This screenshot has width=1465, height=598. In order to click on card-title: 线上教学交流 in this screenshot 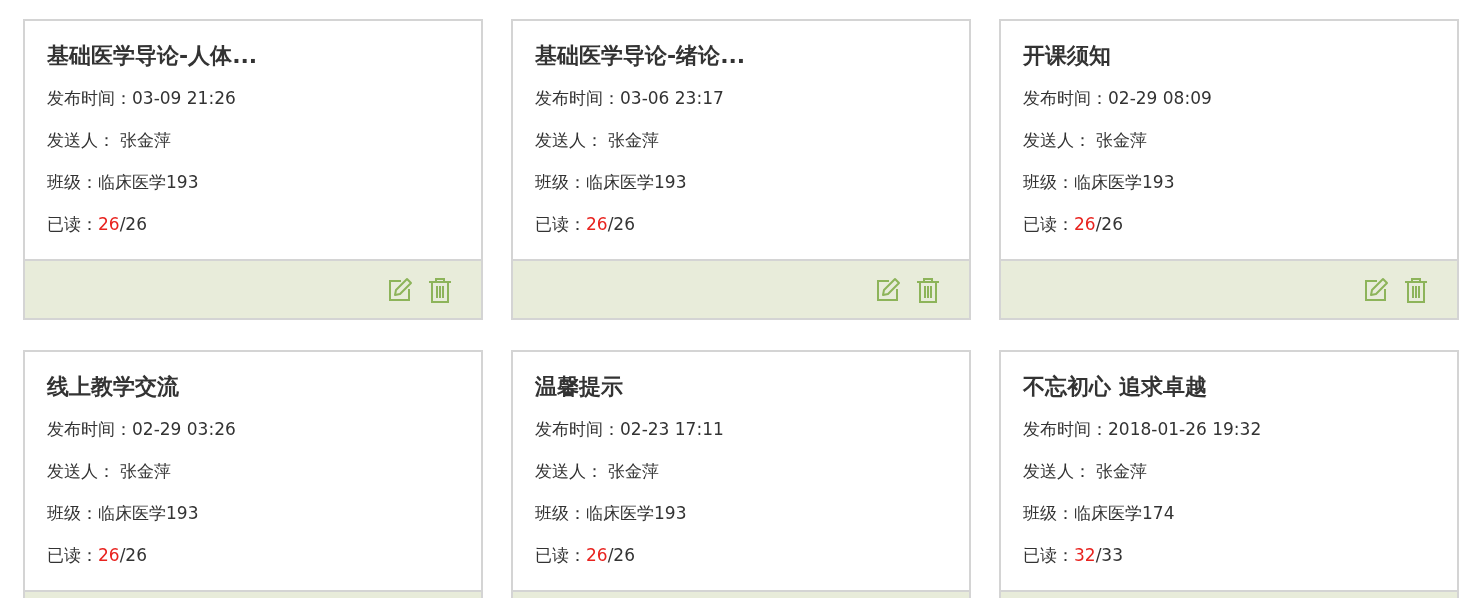, I will do `click(253, 387)`.